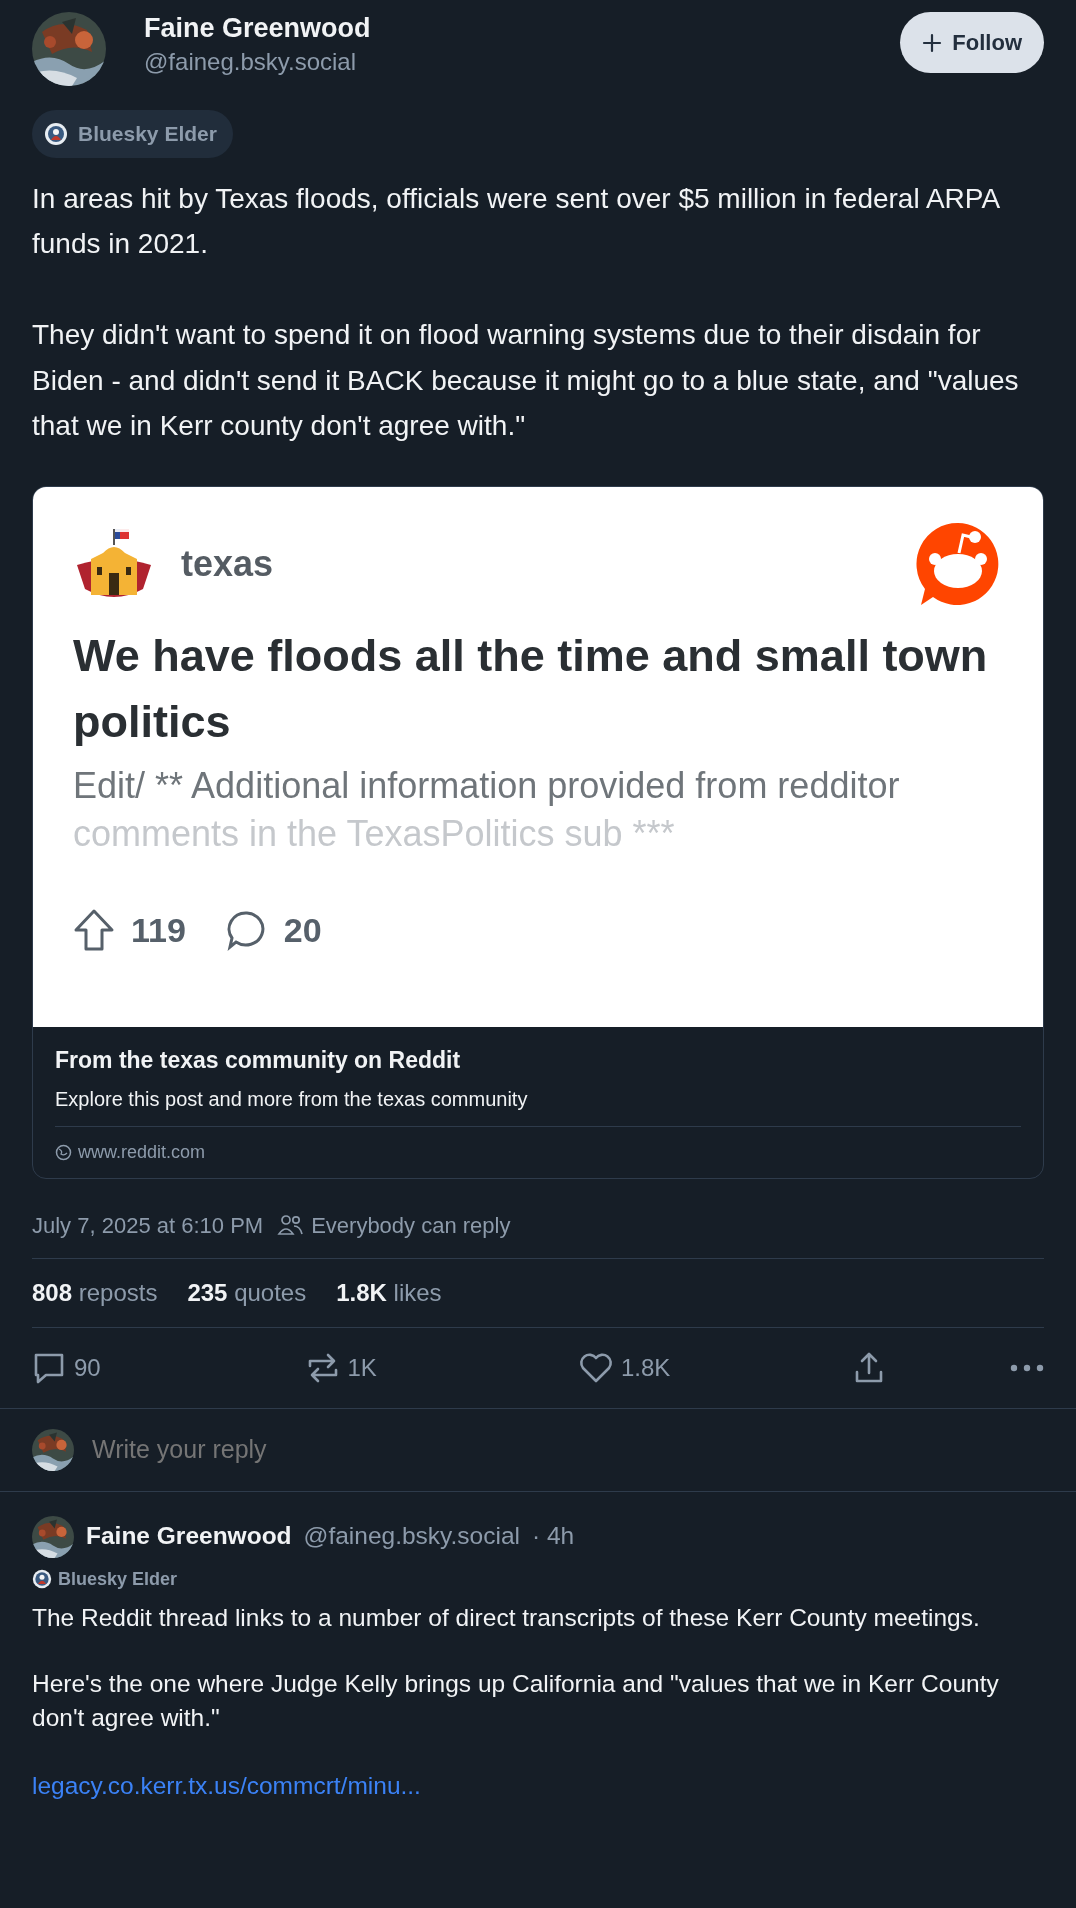 The height and width of the screenshot is (1908, 1076). I want to click on post-title: We have floods all the time and small town politics, so click(531, 689).